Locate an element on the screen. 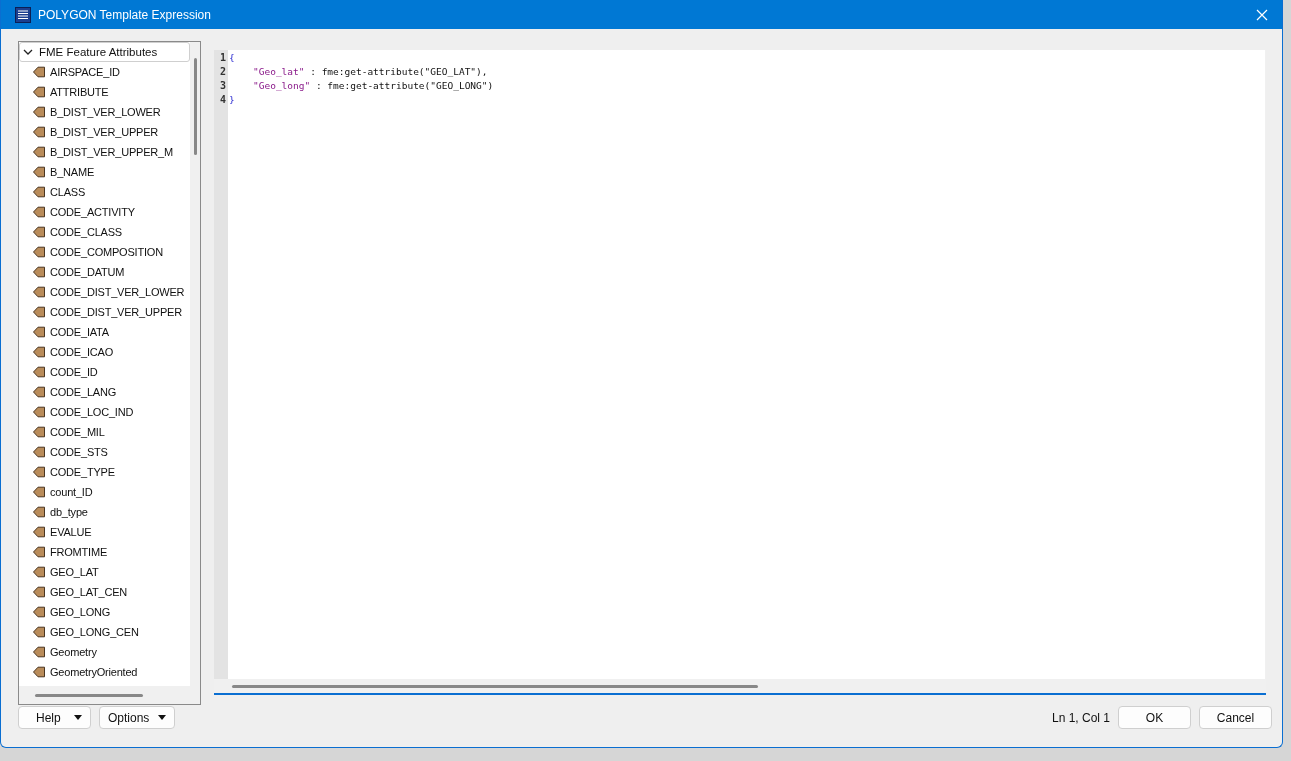 This screenshot has width=1291, height=761. ok-button: OK is located at coordinates (1154, 717).